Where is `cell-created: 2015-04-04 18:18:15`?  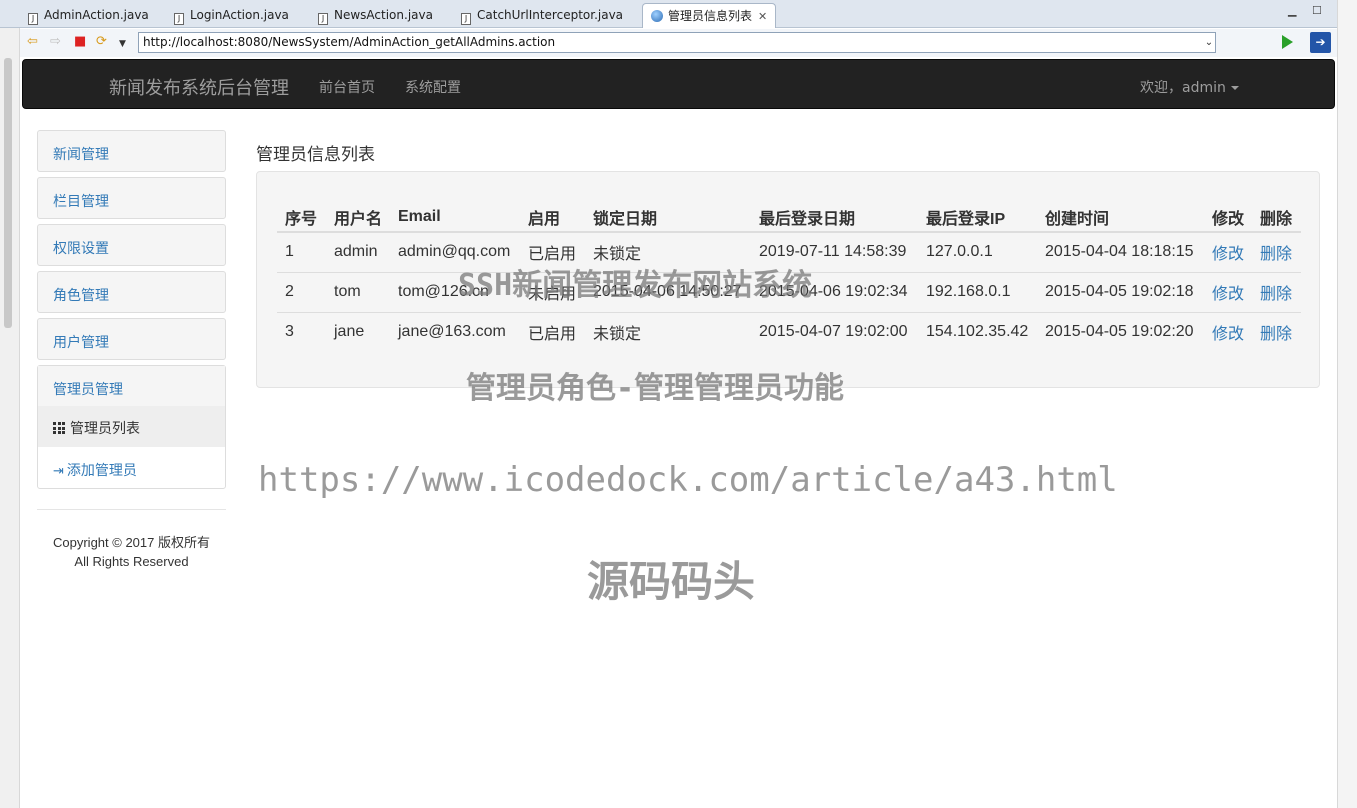 cell-created: 2015-04-04 18:18:15 is located at coordinates (1120, 251).